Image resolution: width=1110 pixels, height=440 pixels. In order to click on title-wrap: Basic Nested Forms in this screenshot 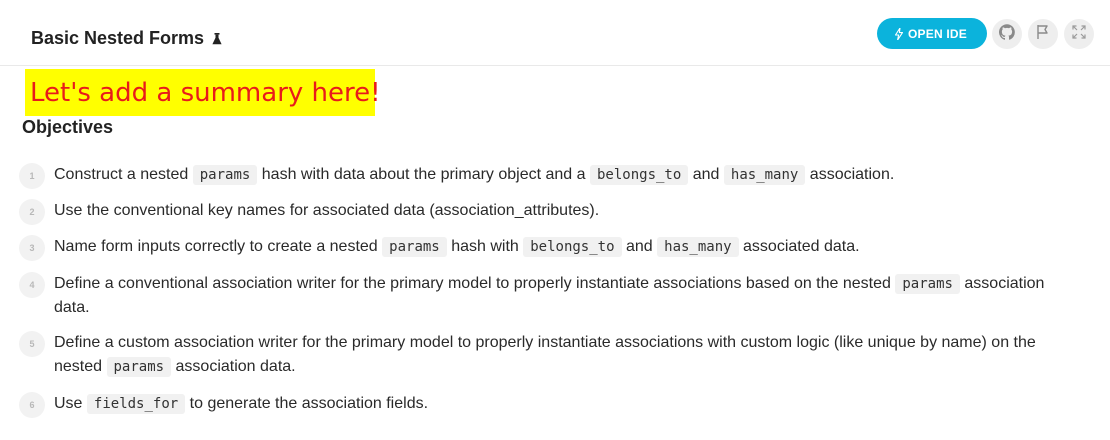, I will do `click(126, 38)`.